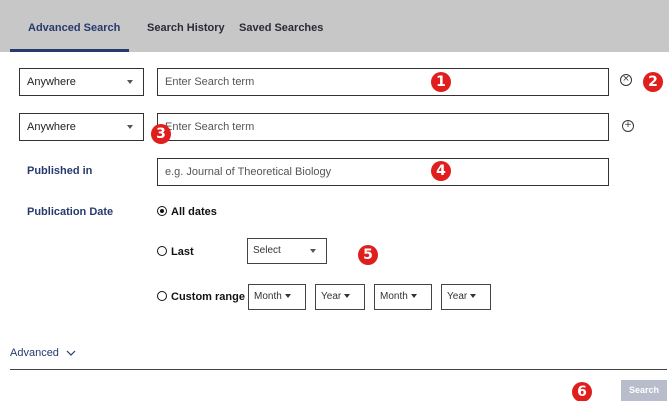 The image size is (669, 401). I want to click on divider, so click(338, 369).